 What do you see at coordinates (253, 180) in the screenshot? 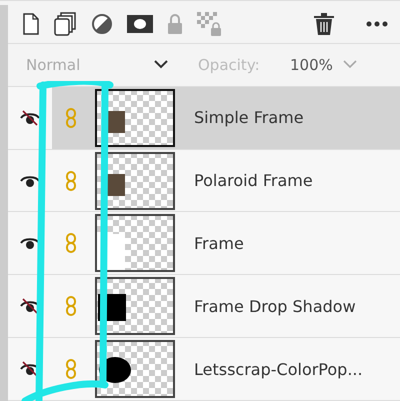
I see `layer-name: Polaroid Frame` at bounding box center [253, 180].